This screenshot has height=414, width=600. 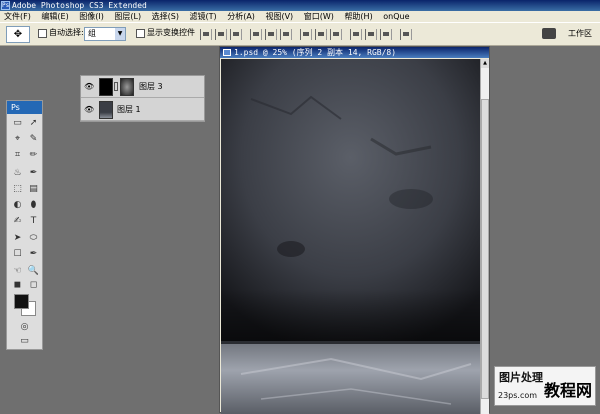 I want to click on align-vcenter-icon, so click(x=221, y=34).